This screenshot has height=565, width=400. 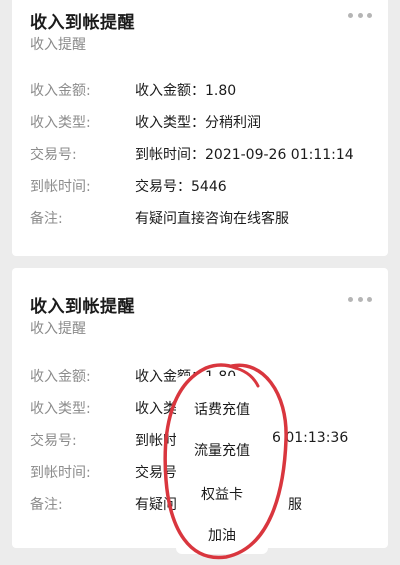 I want to click on row-remark: 备注: 有疑问直接咨询在线客服, so click(x=204, y=219).